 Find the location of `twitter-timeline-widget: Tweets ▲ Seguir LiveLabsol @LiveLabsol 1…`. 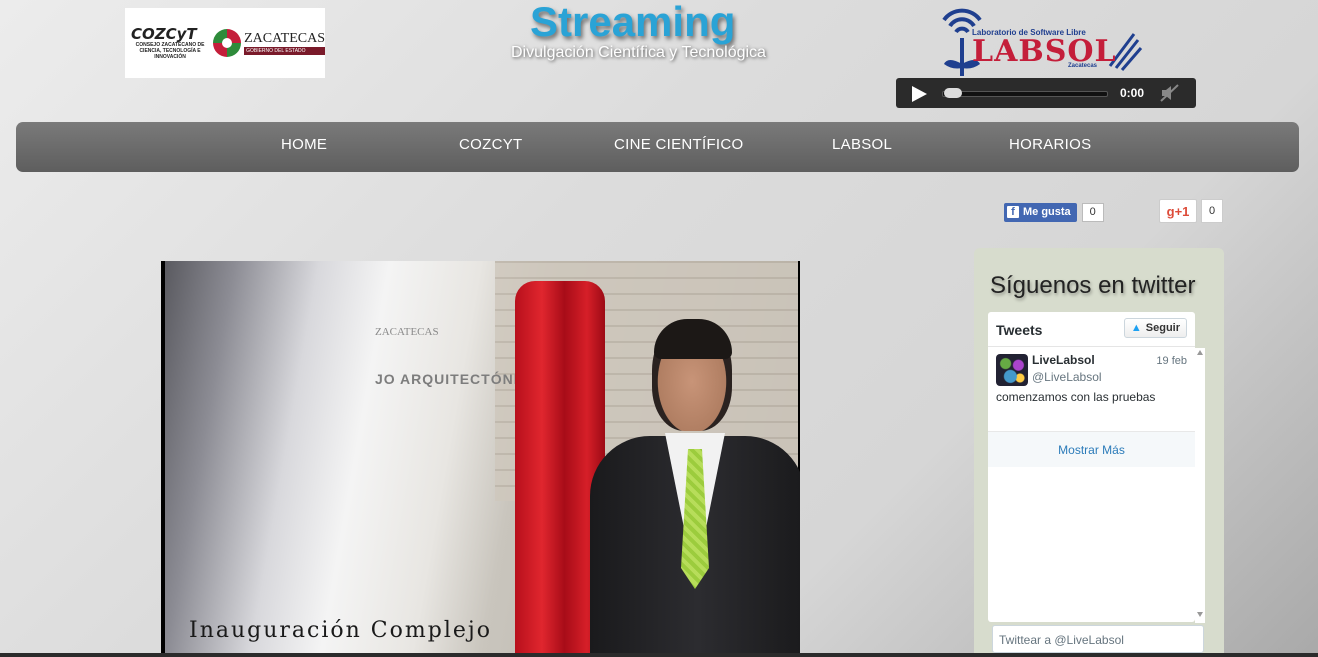

twitter-timeline-widget: Tweets ▲ Seguir LiveLabsol @LiveLabsol 1… is located at coordinates (1091, 467).